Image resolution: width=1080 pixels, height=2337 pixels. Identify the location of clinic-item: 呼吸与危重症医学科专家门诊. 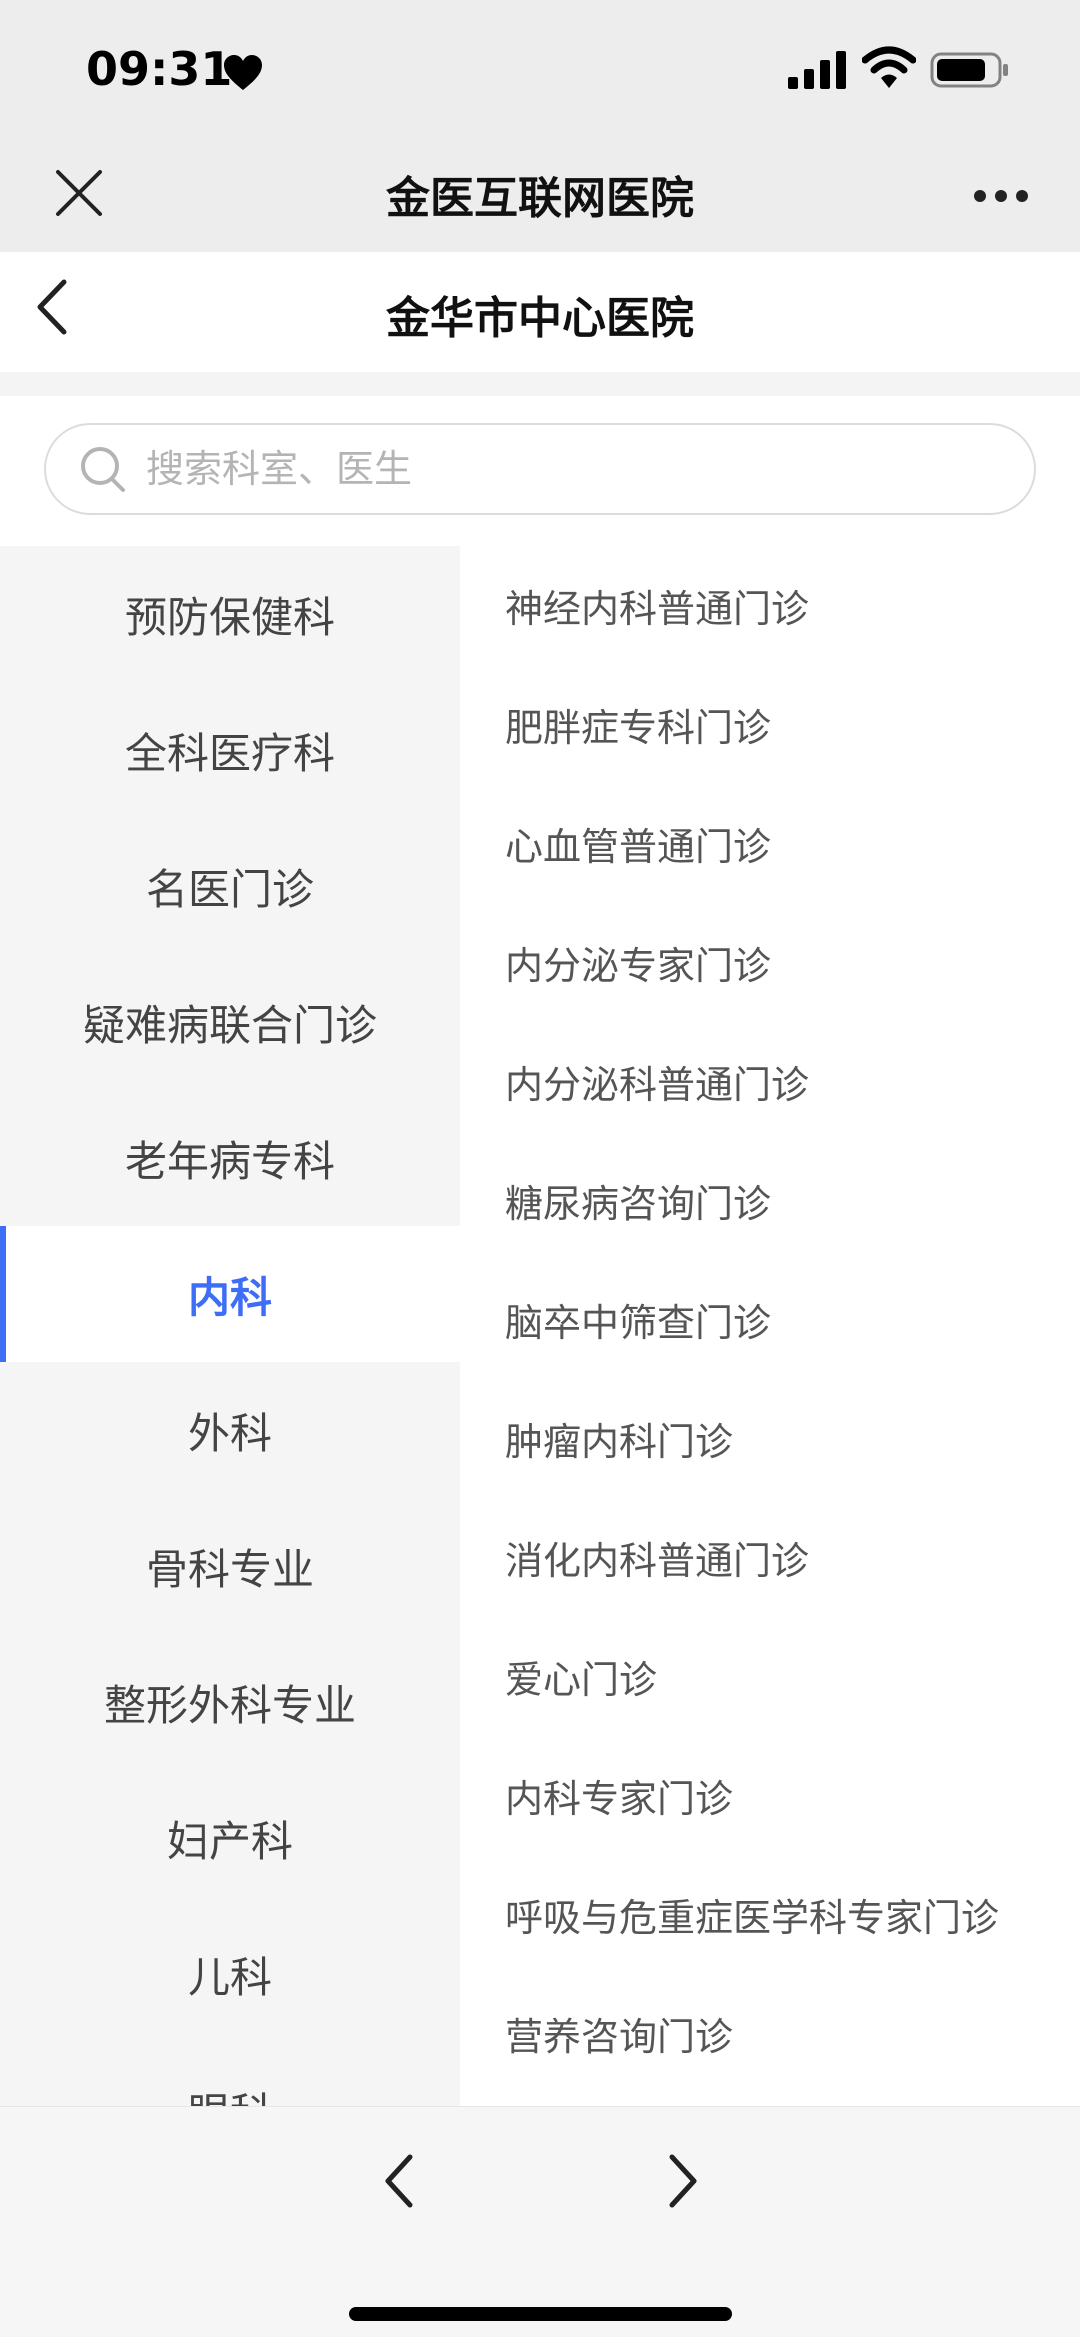
(770, 1914).